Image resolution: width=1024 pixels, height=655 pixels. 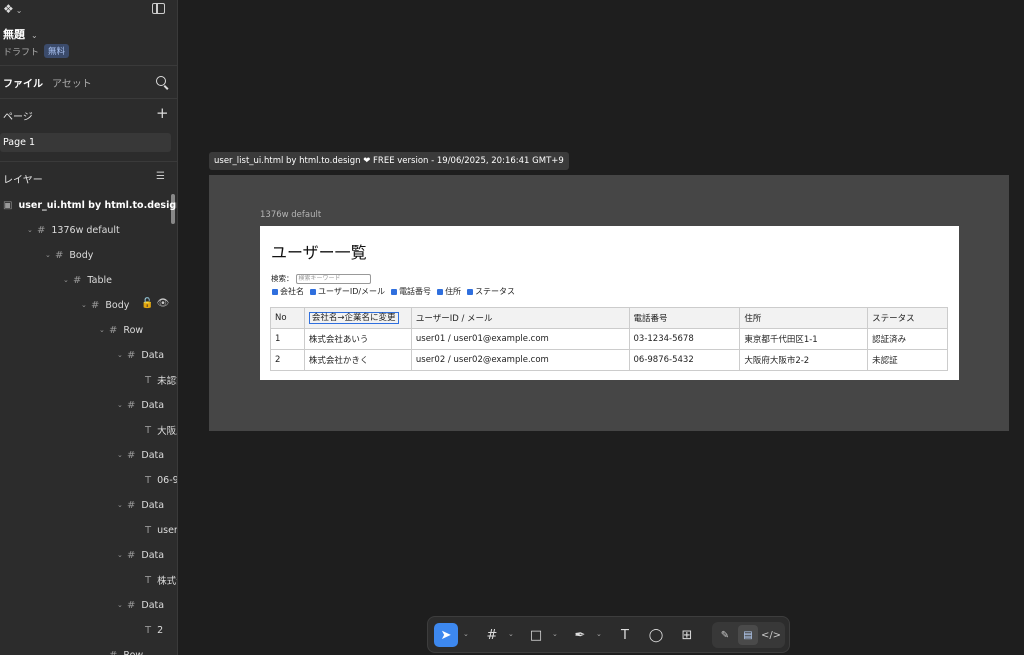 I want to click on filter-address: 住所, so click(x=449, y=291).